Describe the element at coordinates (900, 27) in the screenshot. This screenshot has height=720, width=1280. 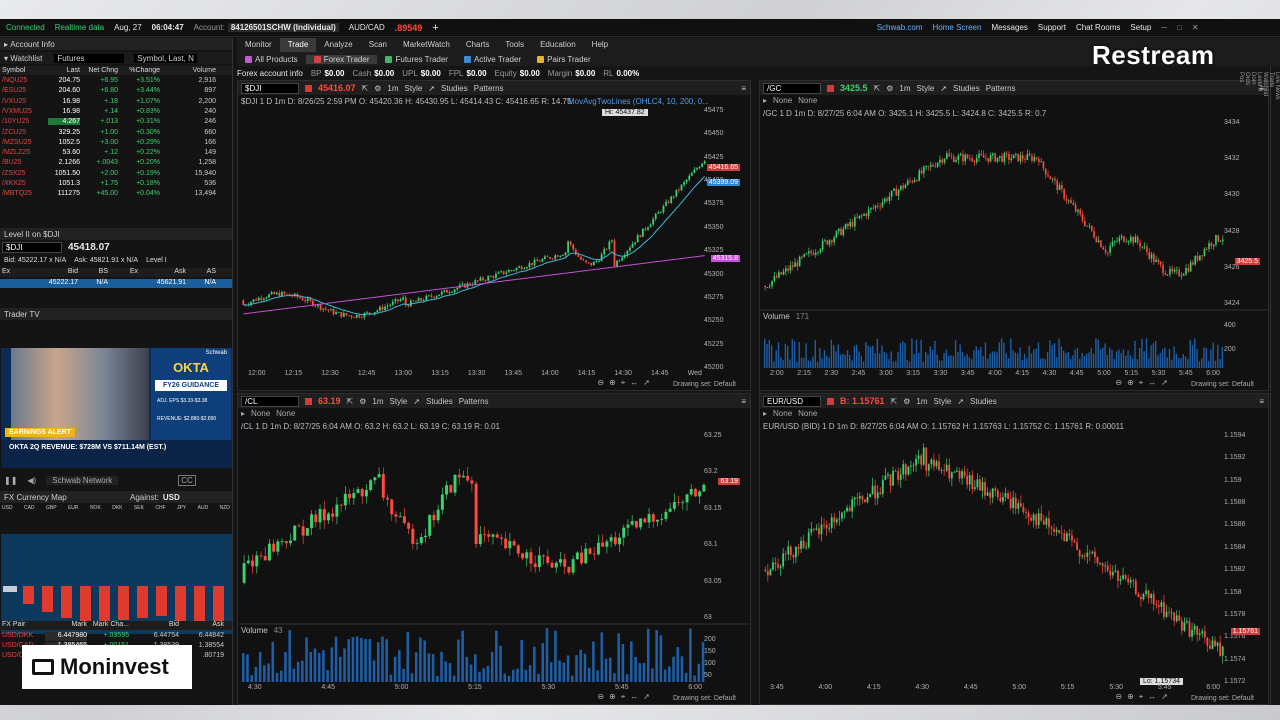
I see `link-schwab: Schwab.com` at that location.